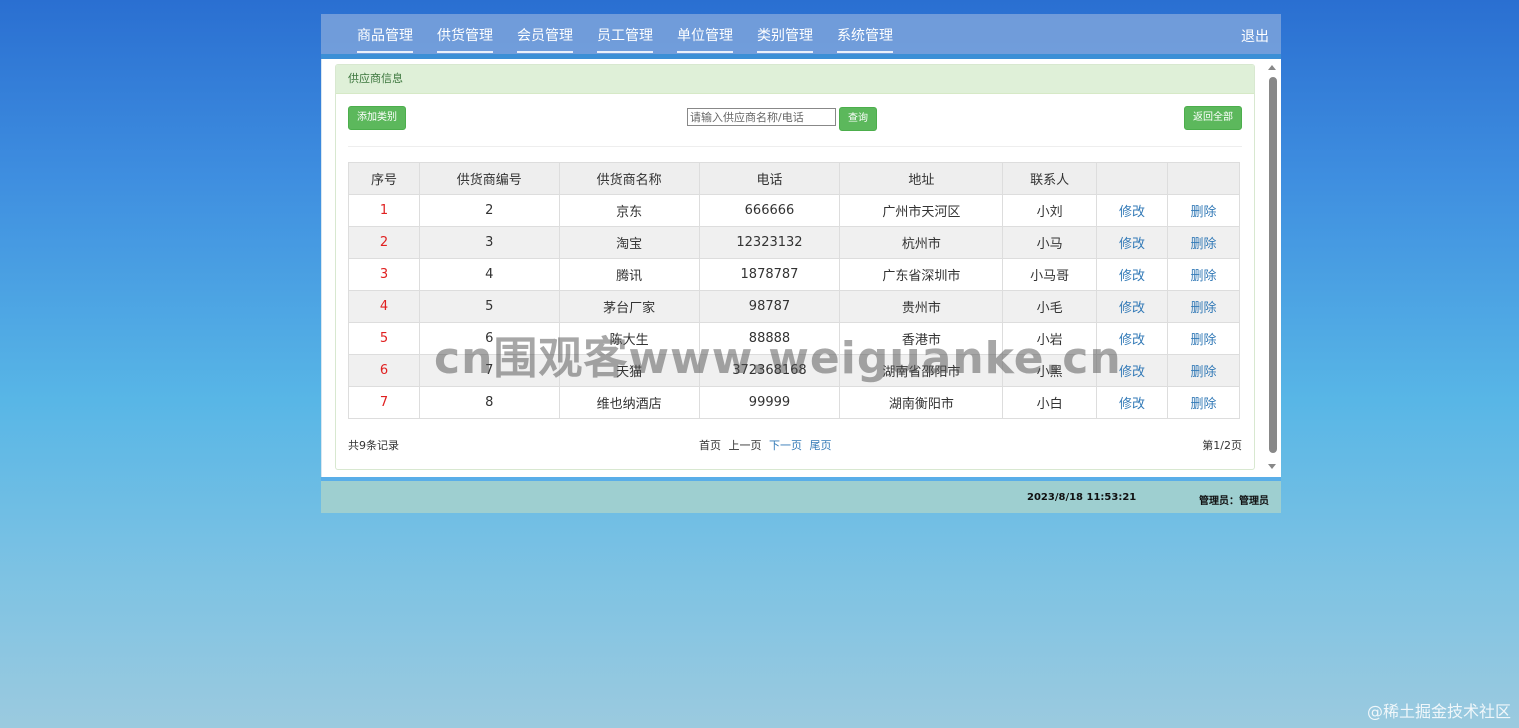 This screenshot has height=728, width=1519. What do you see at coordinates (858, 119) in the screenshot?
I see `query-button: 查询` at bounding box center [858, 119].